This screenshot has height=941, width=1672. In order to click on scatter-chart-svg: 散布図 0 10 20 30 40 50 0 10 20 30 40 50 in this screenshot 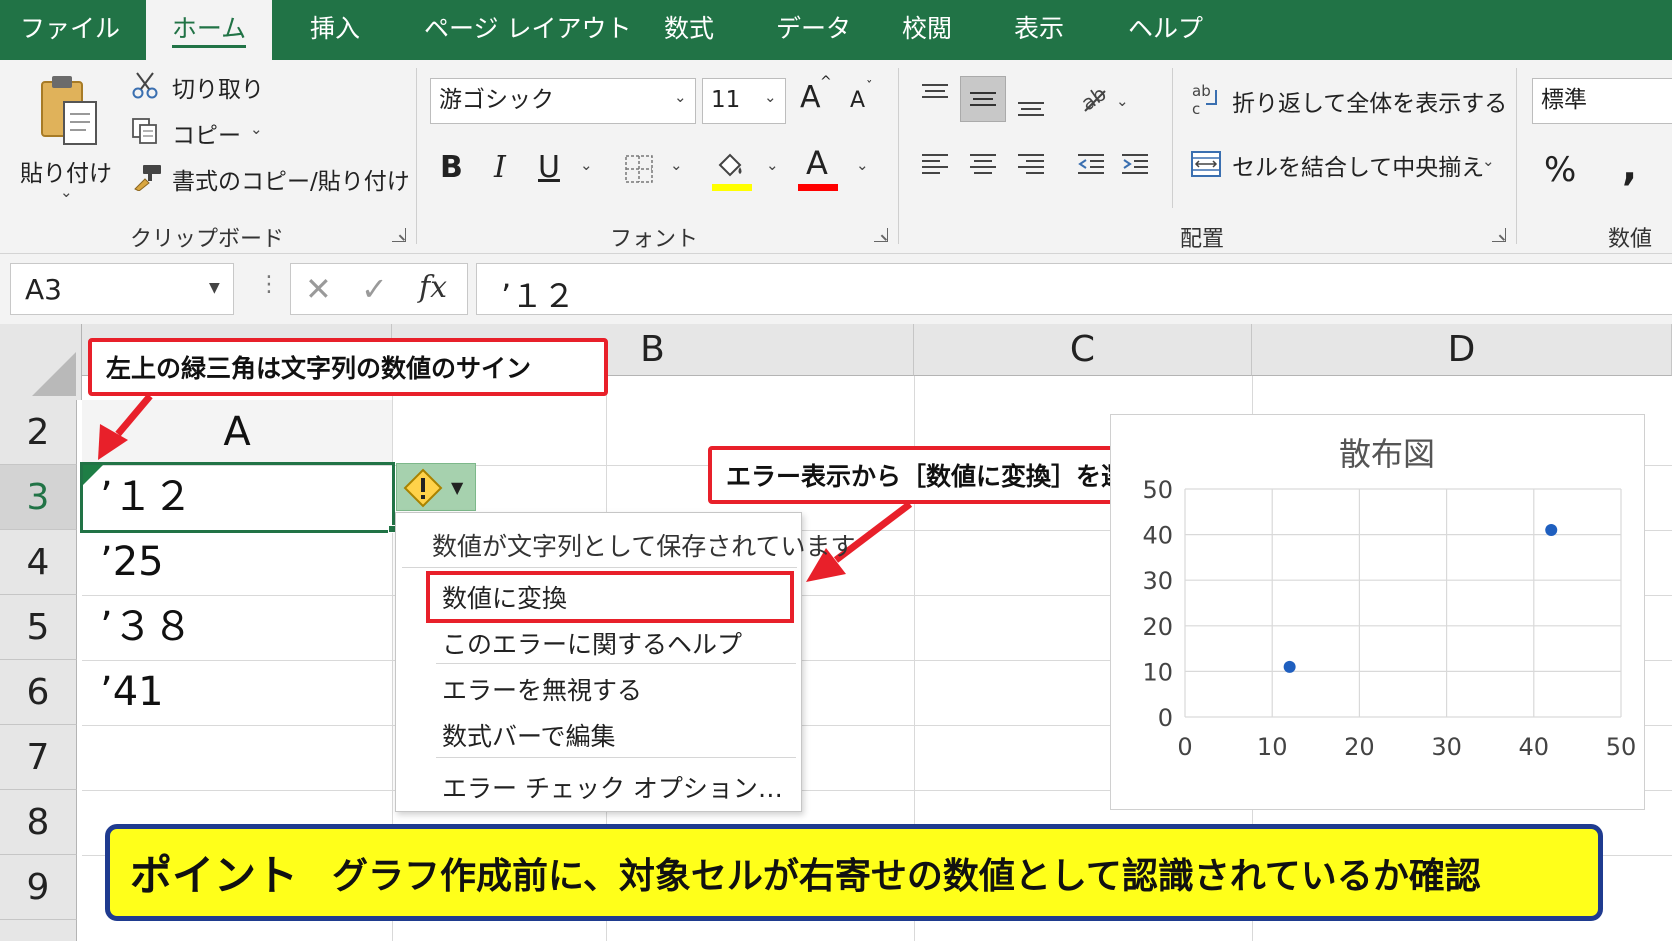, I will do `click(1389, 598)`.